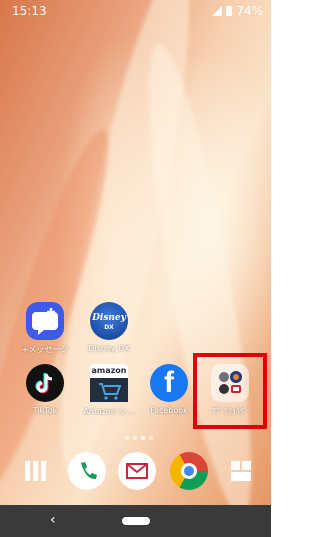  What do you see at coordinates (45, 383) in the screenshot?
I see `tiktok-icon` at bounding box center [45, 383].